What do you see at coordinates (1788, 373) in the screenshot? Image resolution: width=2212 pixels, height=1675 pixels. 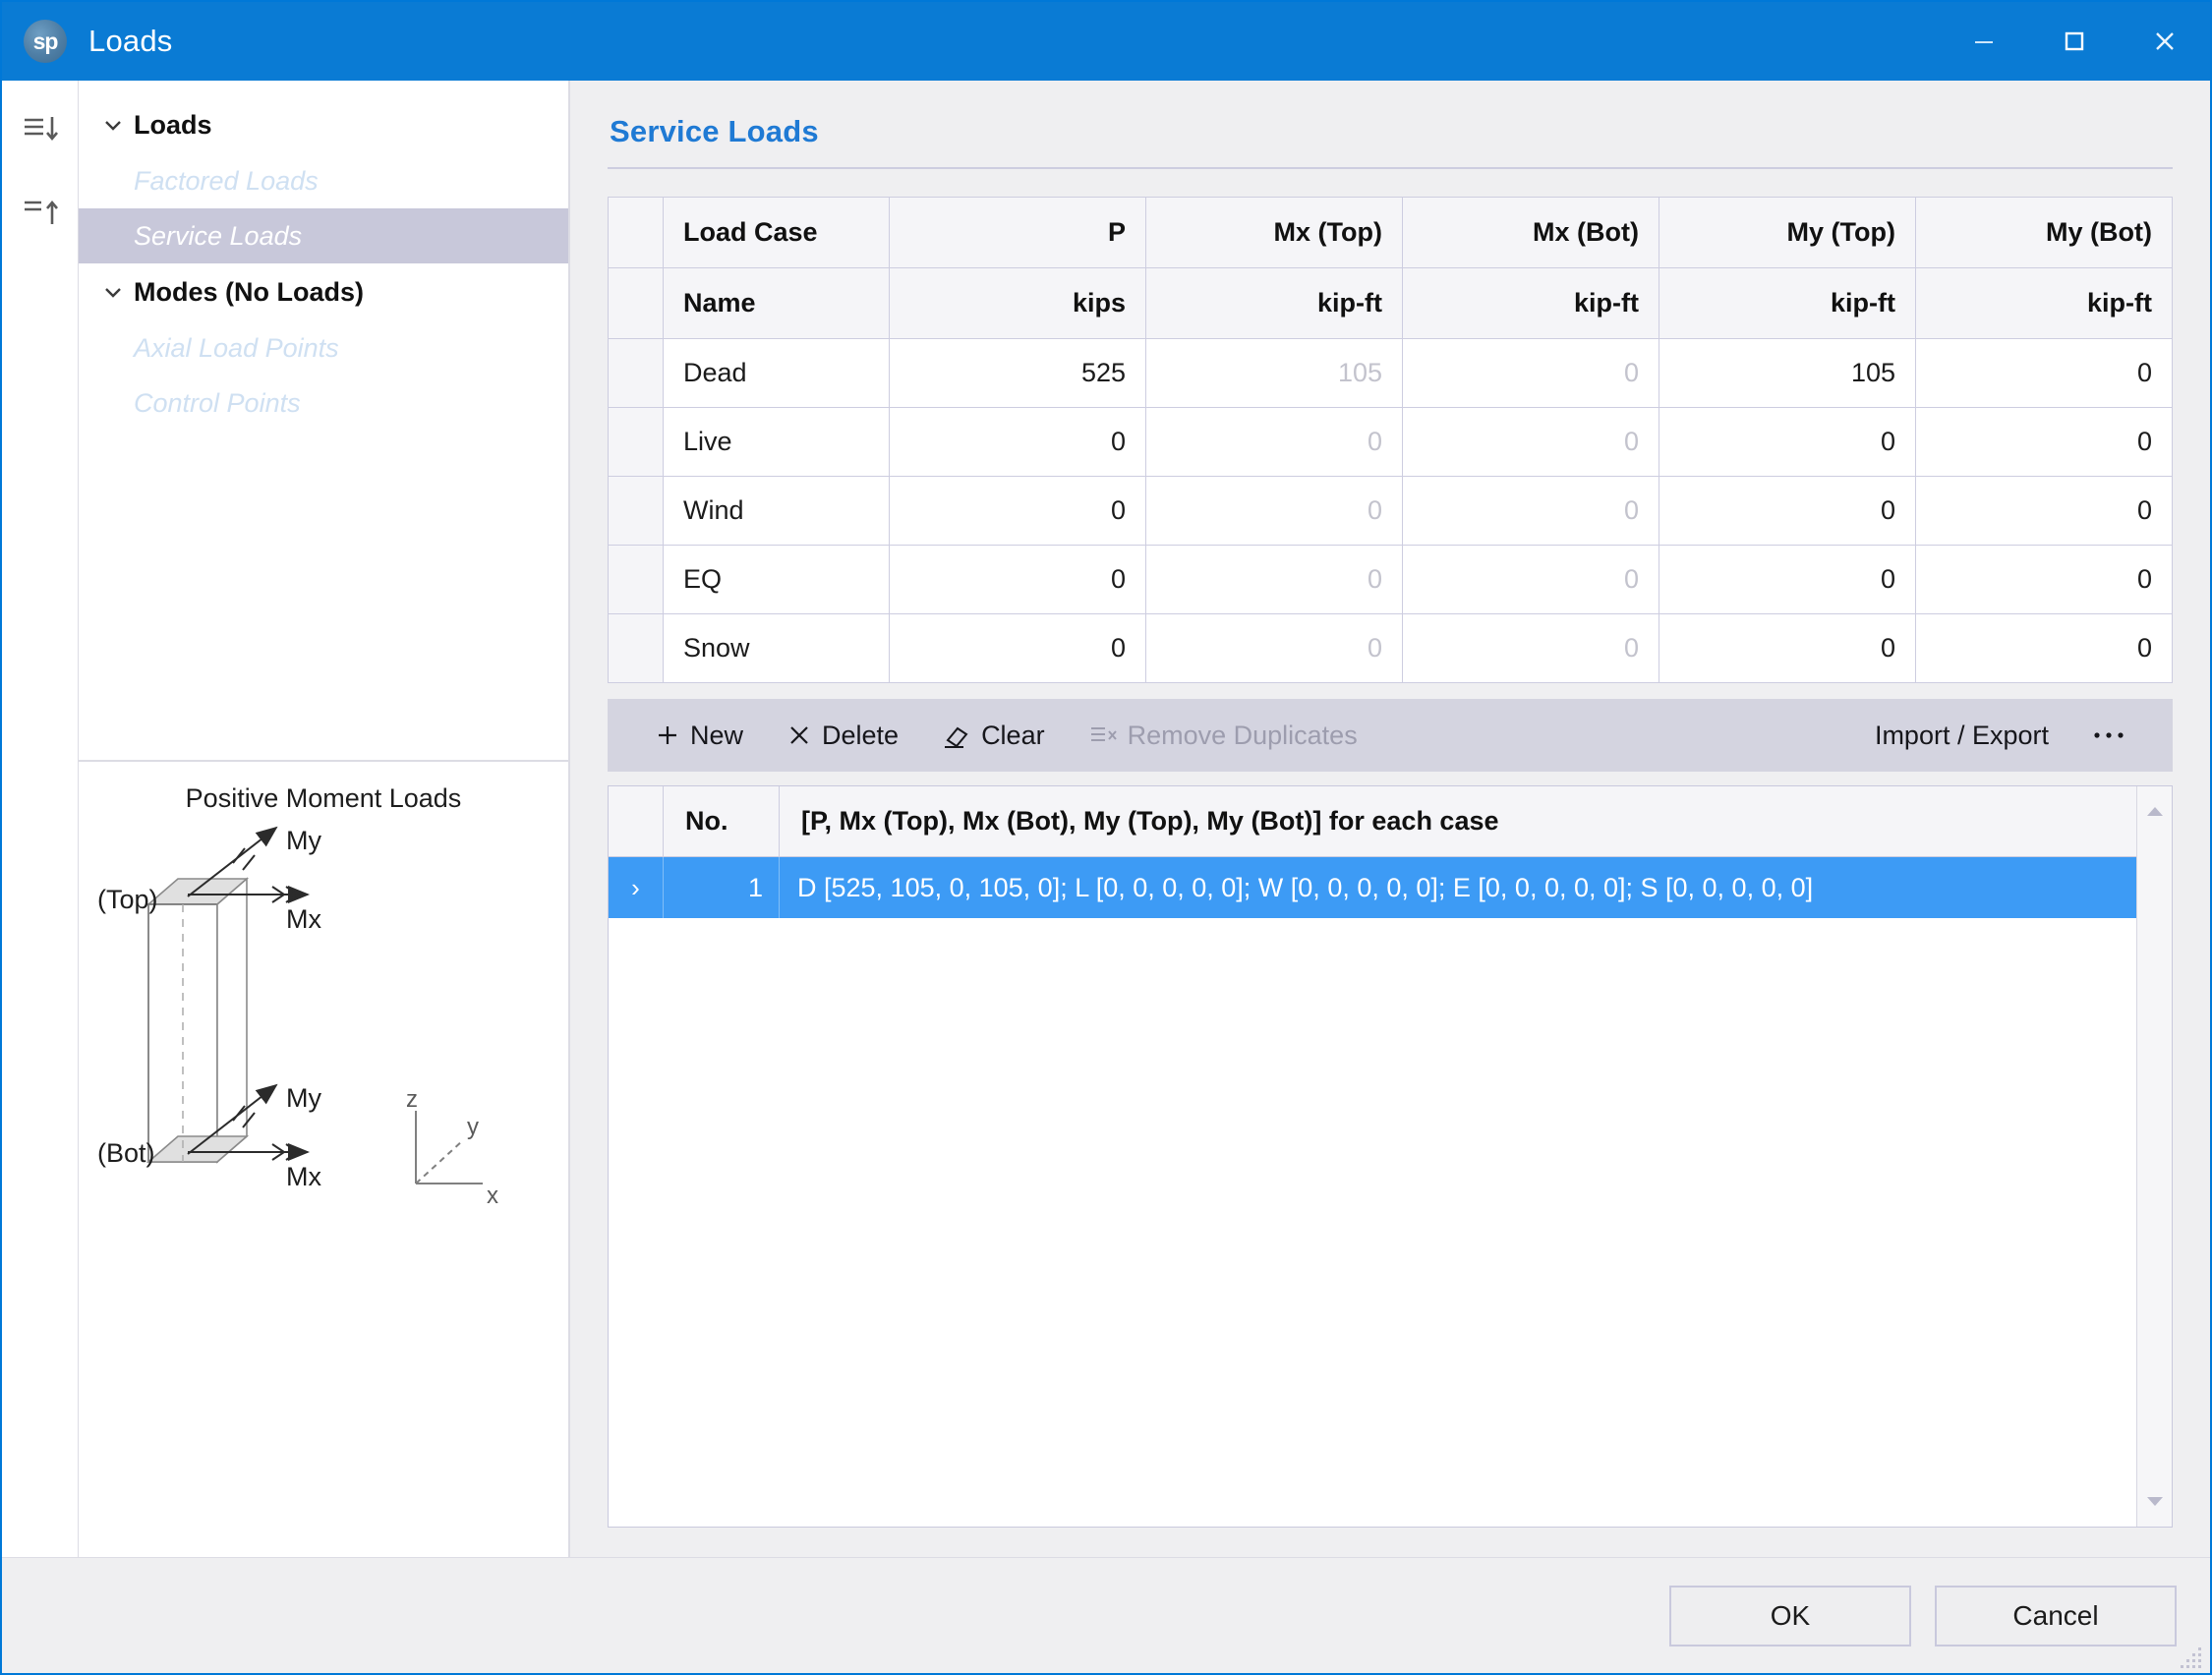 I see `cell-my-top: 105` at bounding box center [1788, 373].